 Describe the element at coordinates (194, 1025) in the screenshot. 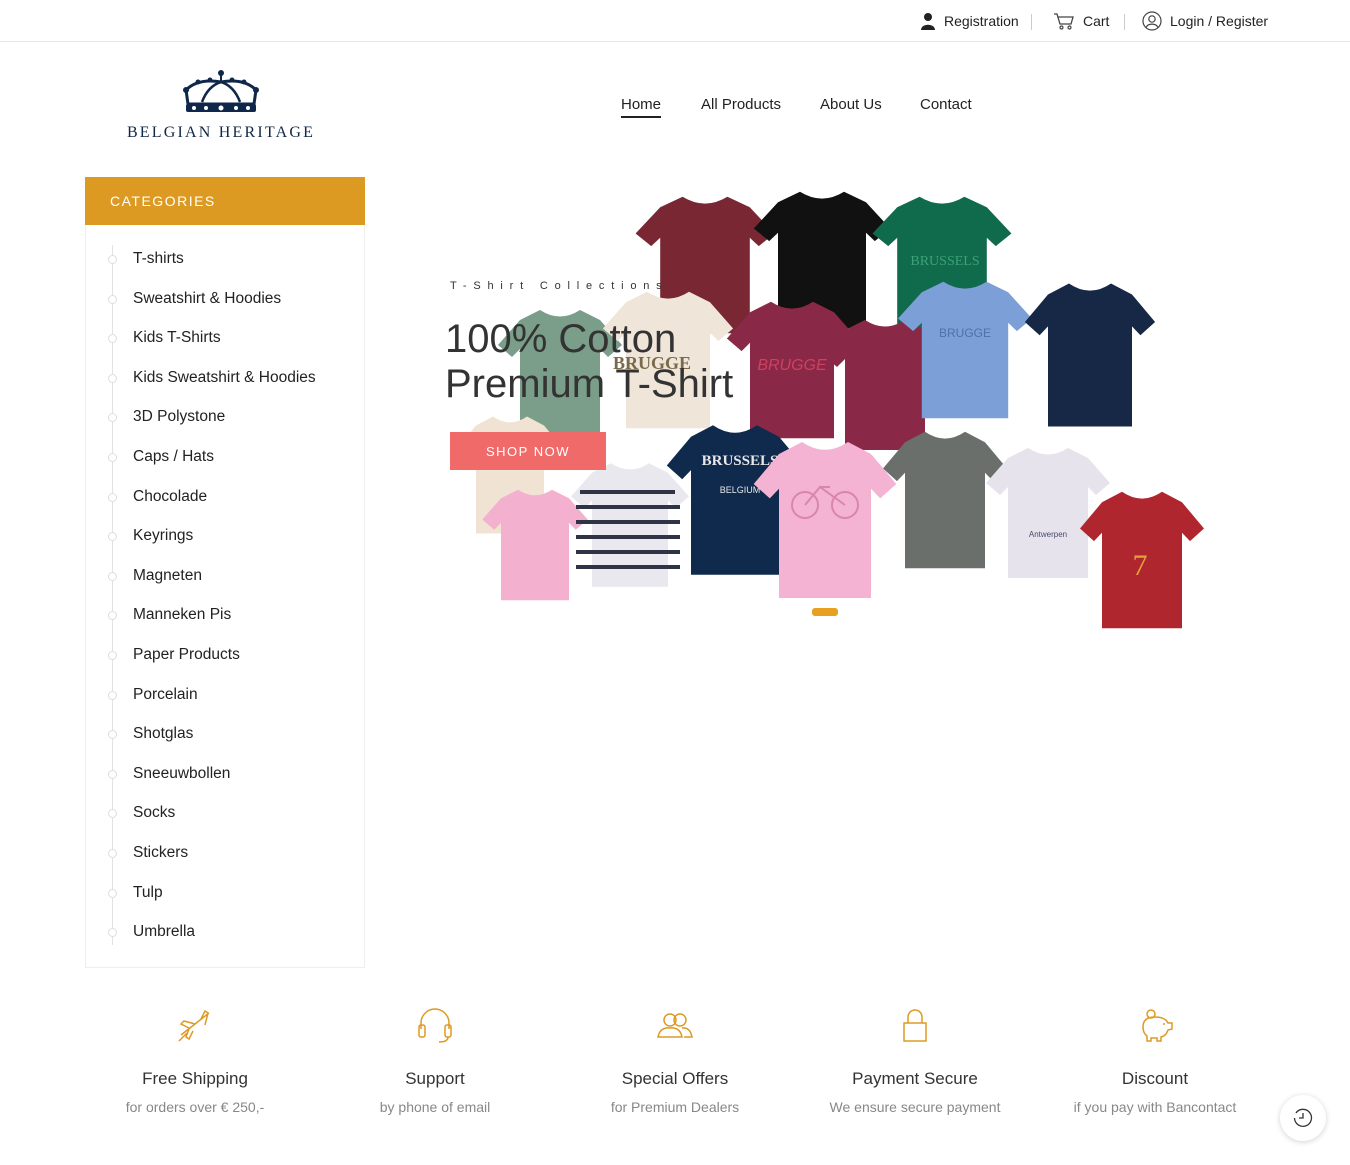

I see `airplane-icon` at that location.